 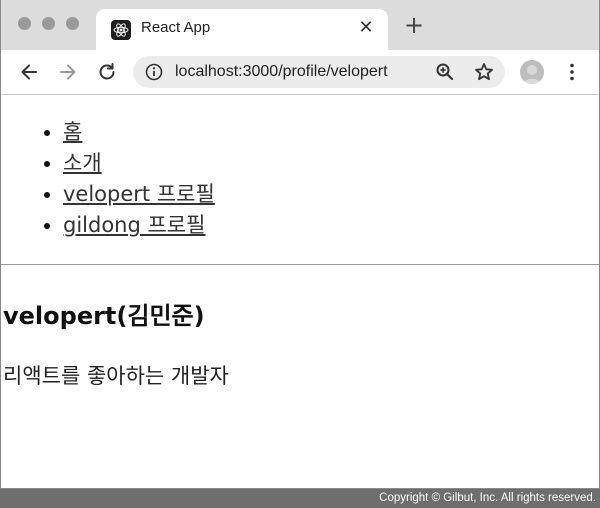 I want to click on nav-item-home: 홈, so click(x=139, y=132).